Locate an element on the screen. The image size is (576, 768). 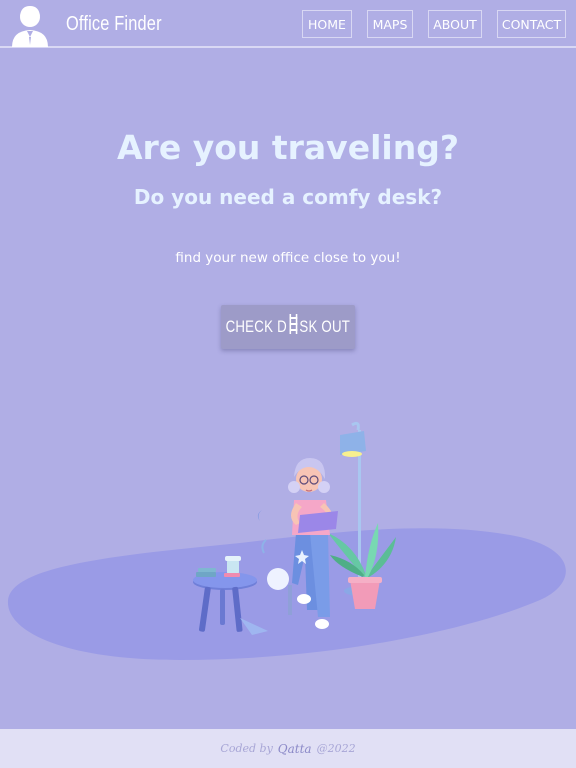
nav-maps-button: MAPS is located at coordinates (390, 24).